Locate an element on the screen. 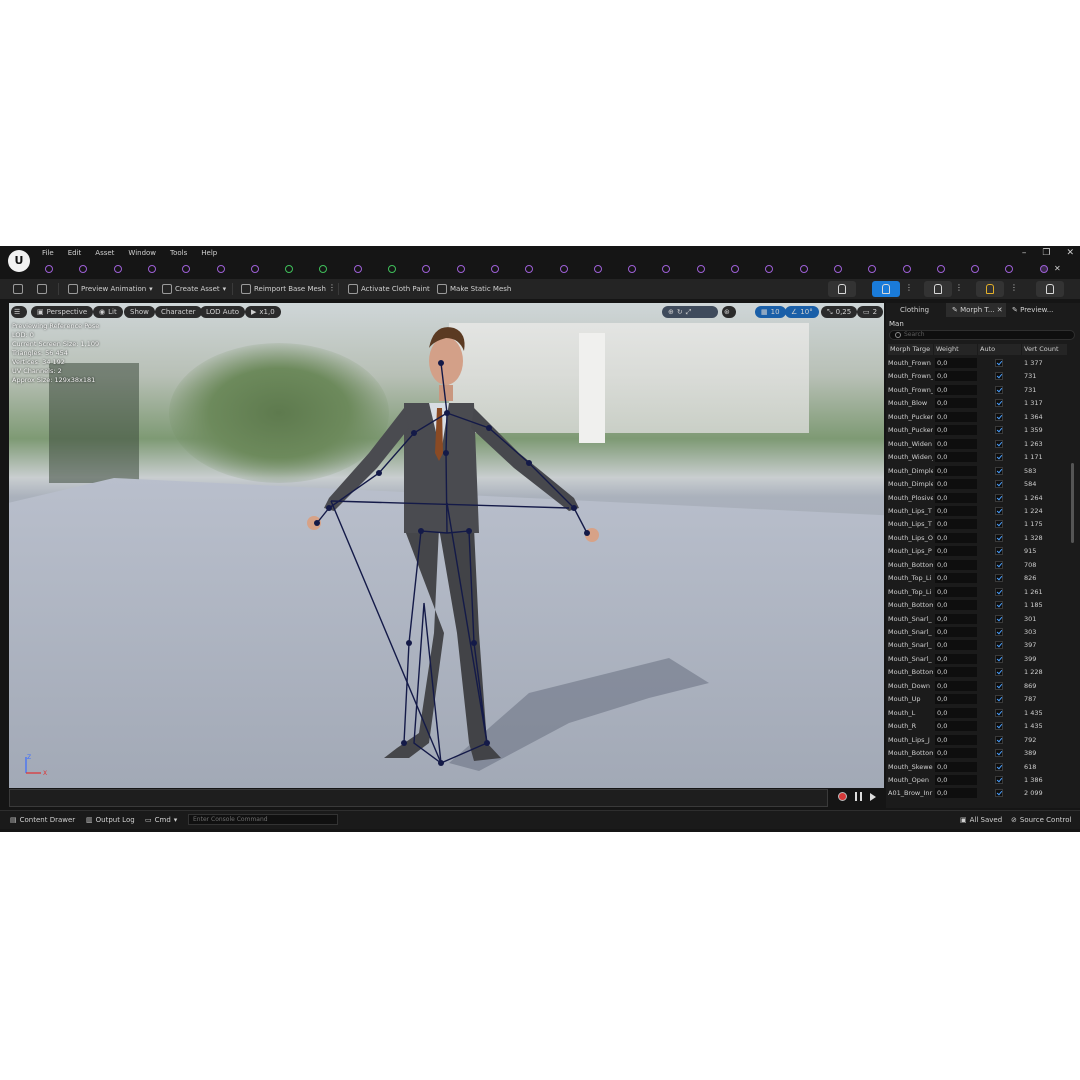 The image size is (1080, 1080). table-row: Mouth_Bottom 0,0 1 185 is located at coordinates (978, 605).